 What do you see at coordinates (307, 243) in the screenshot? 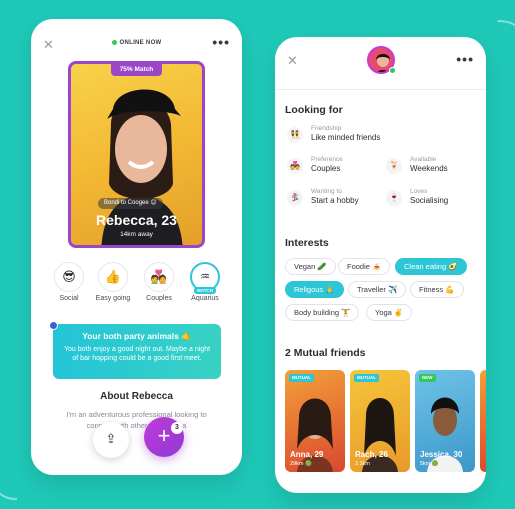
I see `interests-title: Interests` at bounding box center [307, 243].